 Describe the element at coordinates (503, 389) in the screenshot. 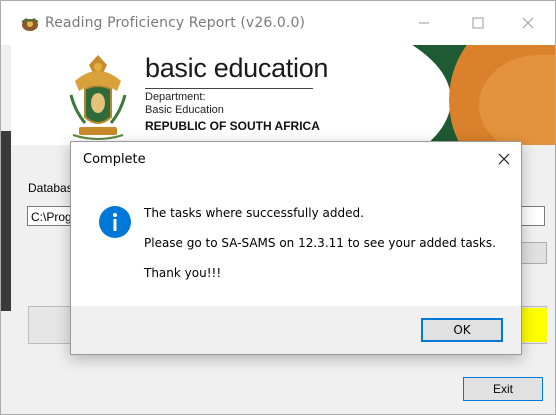

I see `exit-button: Exit` at that location.